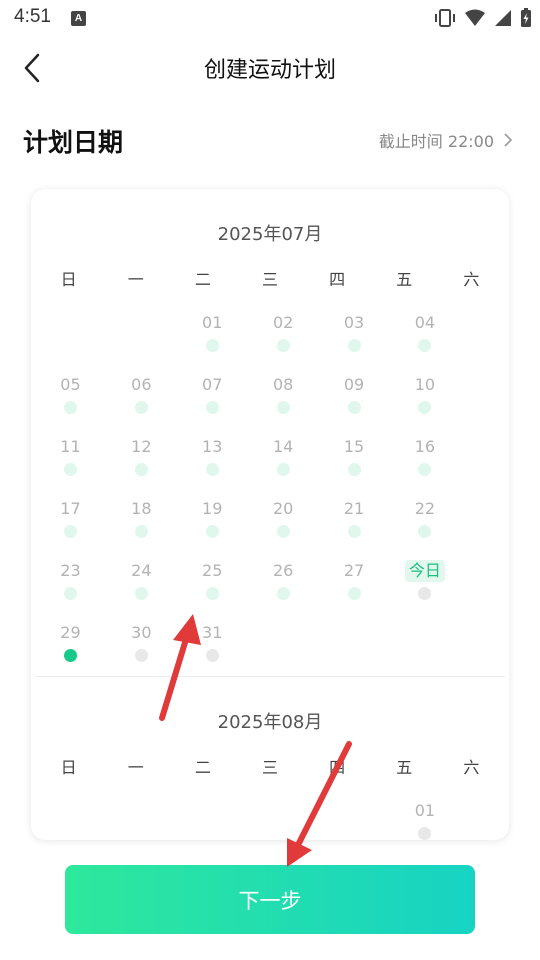 The width and height of the screenshot is (540, 960). What do you see at coordinates (270, 814) in the screenshot?
I see `day-grid: 010203040506070809` at bounding box center [270, 814].